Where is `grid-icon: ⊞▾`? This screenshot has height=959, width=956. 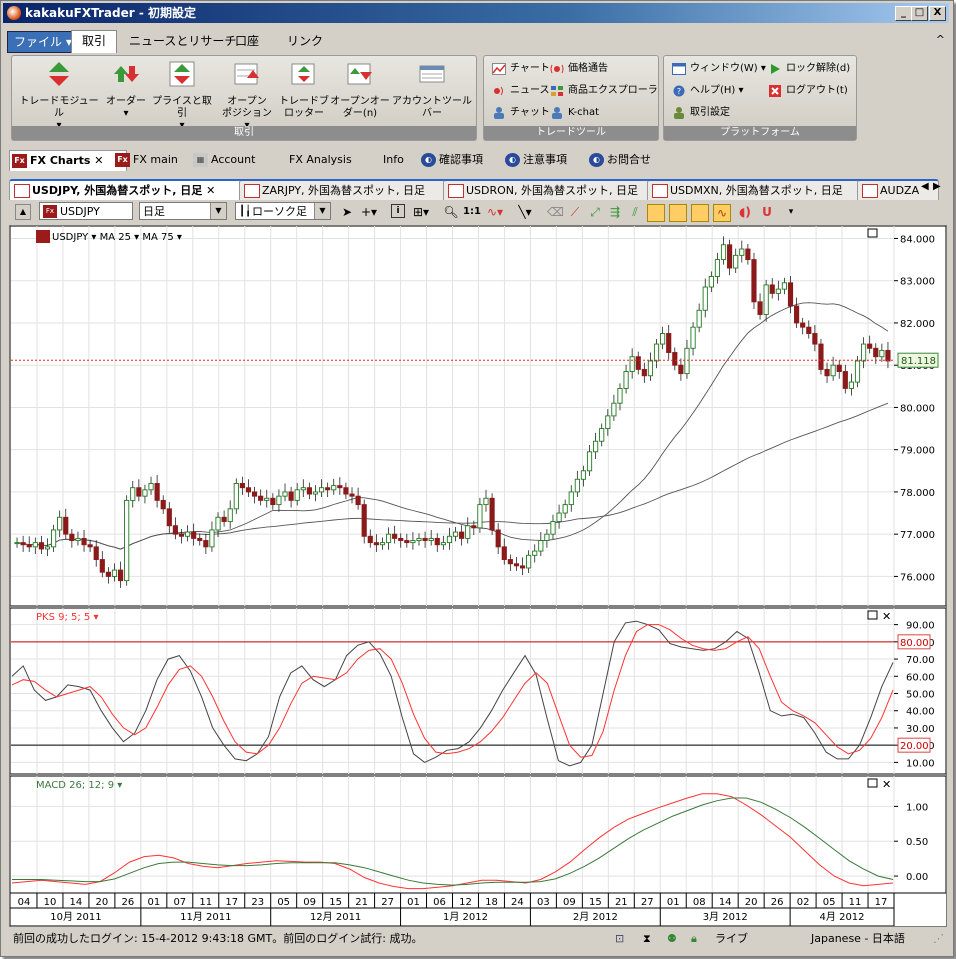 grid-icon: ⊞▾ is located at coordinates (421, 212).